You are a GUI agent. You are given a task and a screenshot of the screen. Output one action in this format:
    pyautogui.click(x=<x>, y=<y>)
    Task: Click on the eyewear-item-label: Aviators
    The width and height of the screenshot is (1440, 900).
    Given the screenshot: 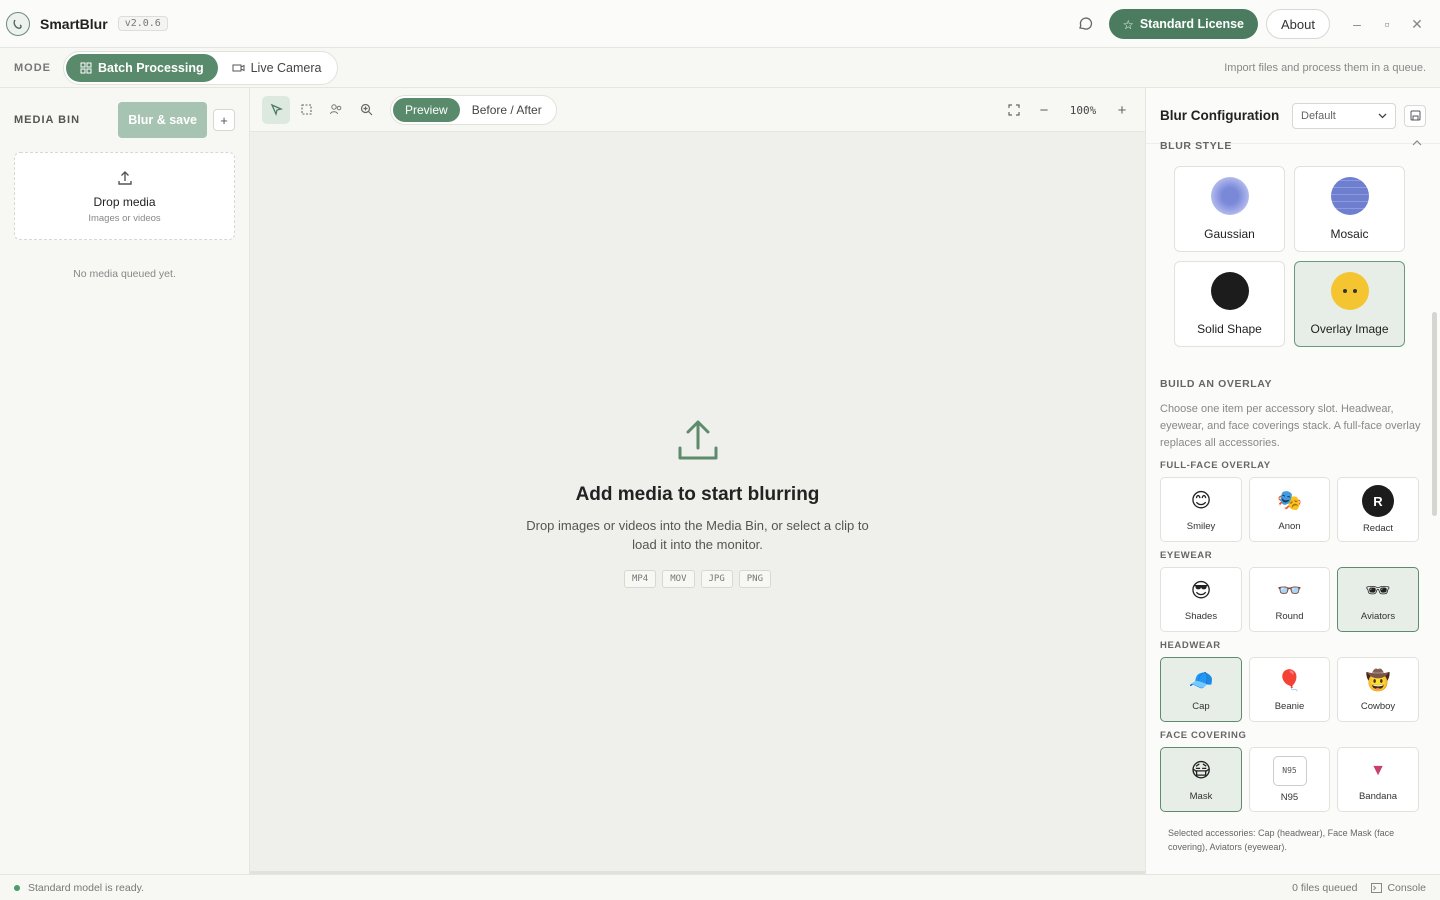 What is the action you would take?
    pyautogui.click(x=1378, y=616)
    